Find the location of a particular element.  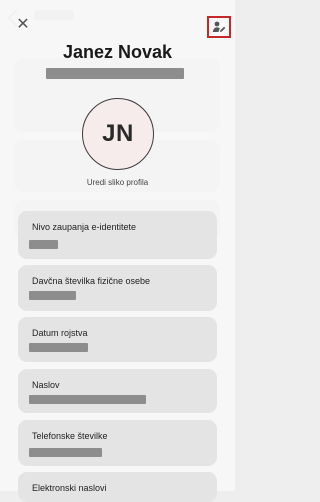

field-address: Naslov is located at coordinates (117, 391).